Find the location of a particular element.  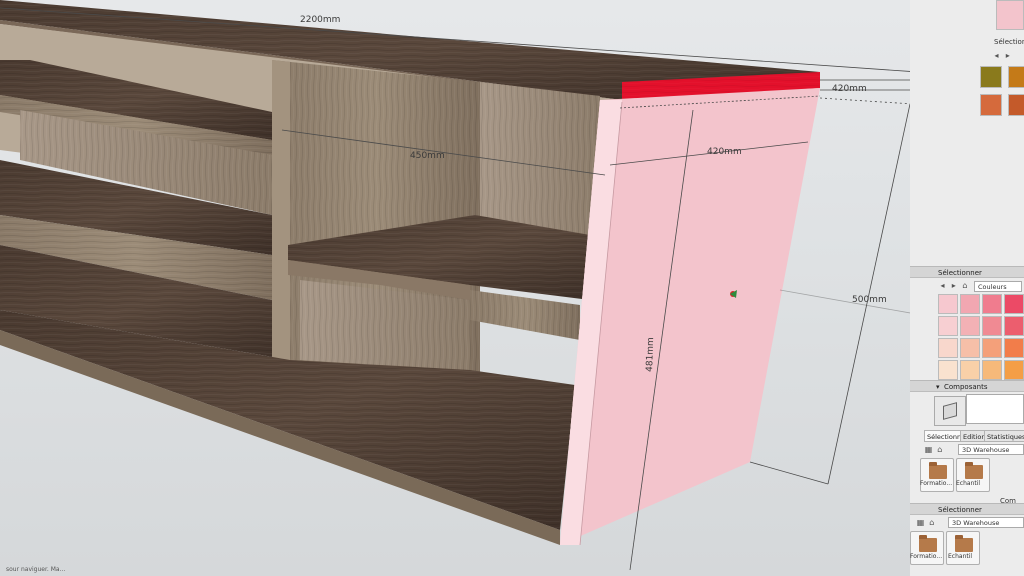

lower-source-dropdown: 3D Warehouse is located at coordinates (986, 522).